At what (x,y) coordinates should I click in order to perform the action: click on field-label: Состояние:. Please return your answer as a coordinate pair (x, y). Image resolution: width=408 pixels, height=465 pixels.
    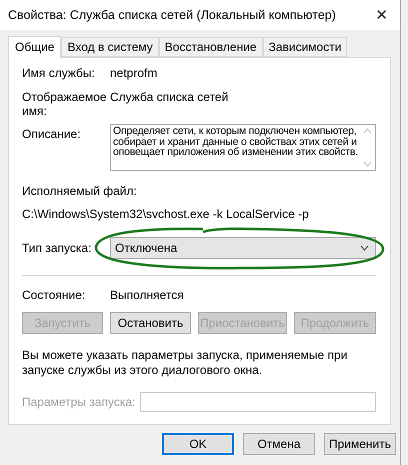
    Looking at the image, I should click on (54, 295).